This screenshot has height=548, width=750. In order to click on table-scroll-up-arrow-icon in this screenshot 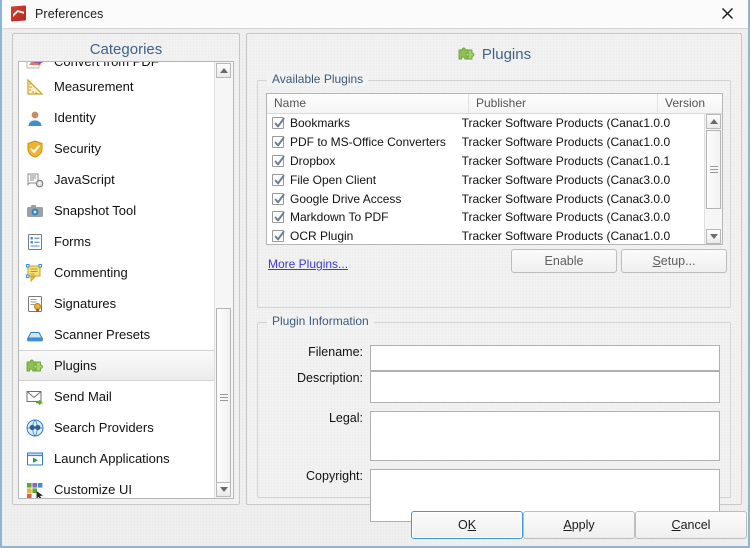, I will do `click(713, 121)`.